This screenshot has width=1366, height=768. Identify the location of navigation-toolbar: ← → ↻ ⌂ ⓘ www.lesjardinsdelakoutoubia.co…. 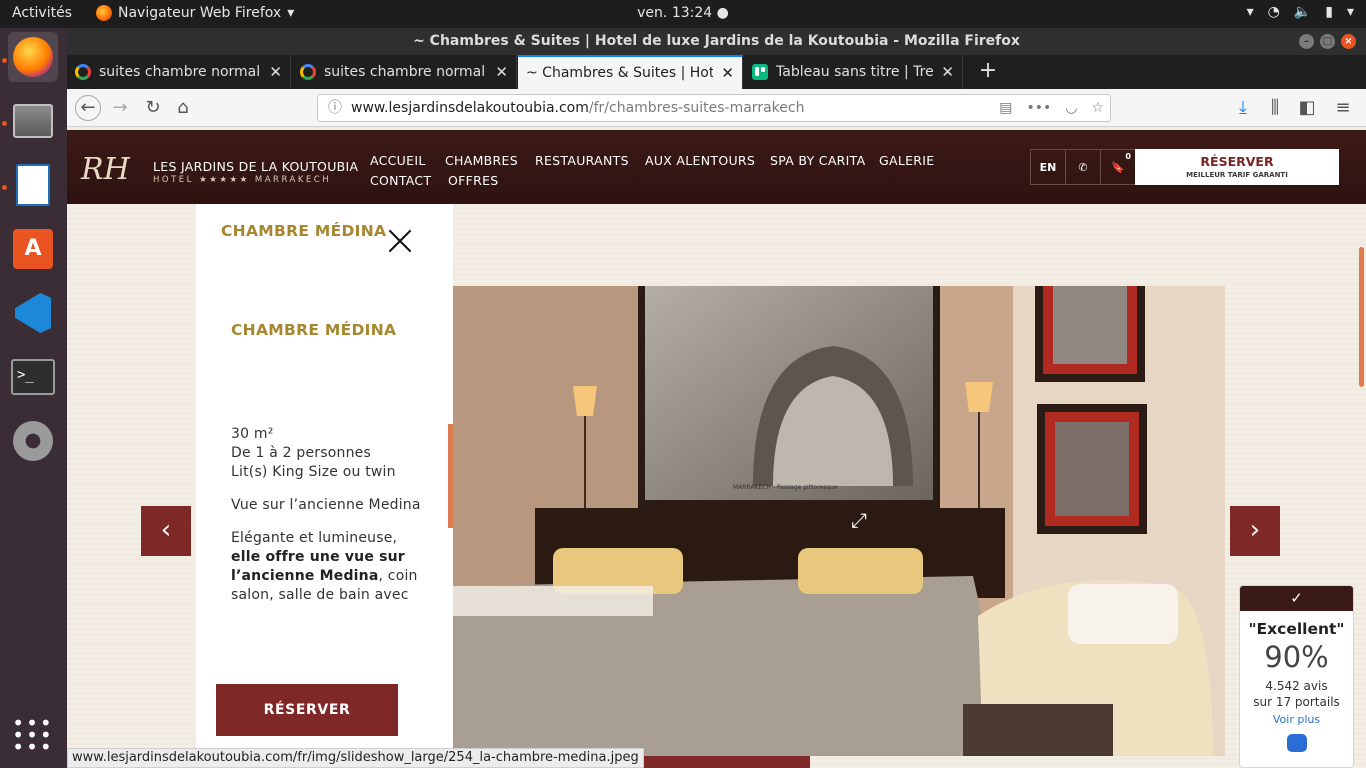
(716, 108).